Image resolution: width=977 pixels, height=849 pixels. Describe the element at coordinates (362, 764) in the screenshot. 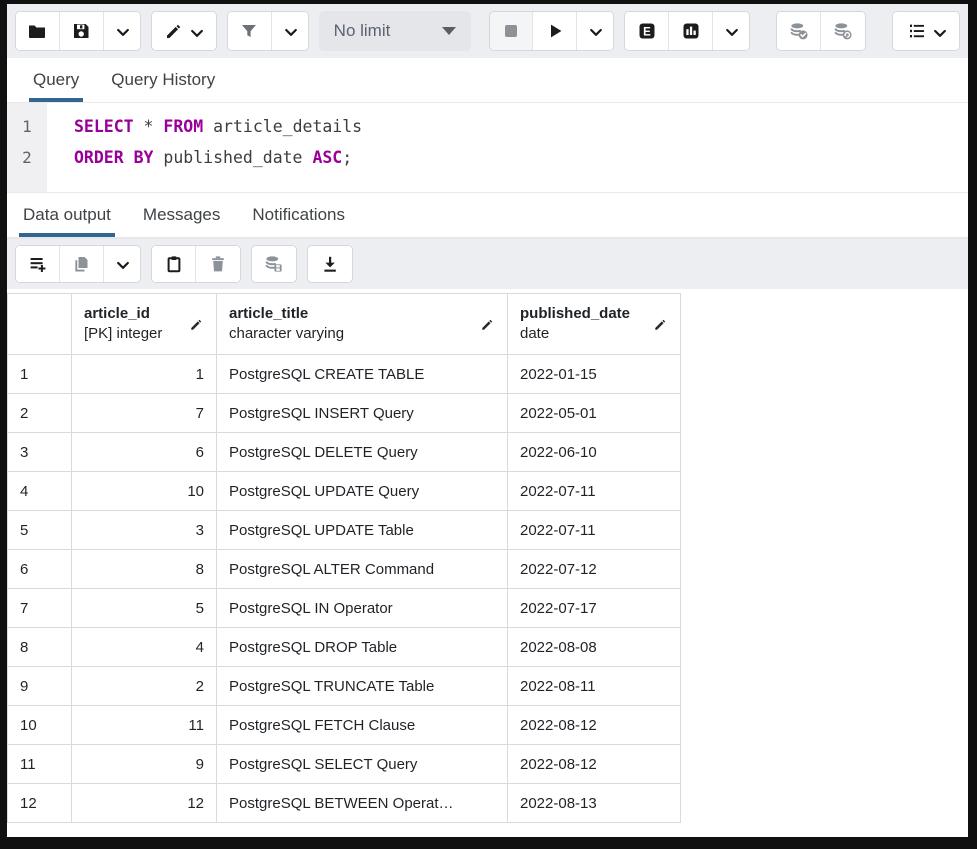

I see `article-title-cell: PostgreSQL SELECT Query` at that location.